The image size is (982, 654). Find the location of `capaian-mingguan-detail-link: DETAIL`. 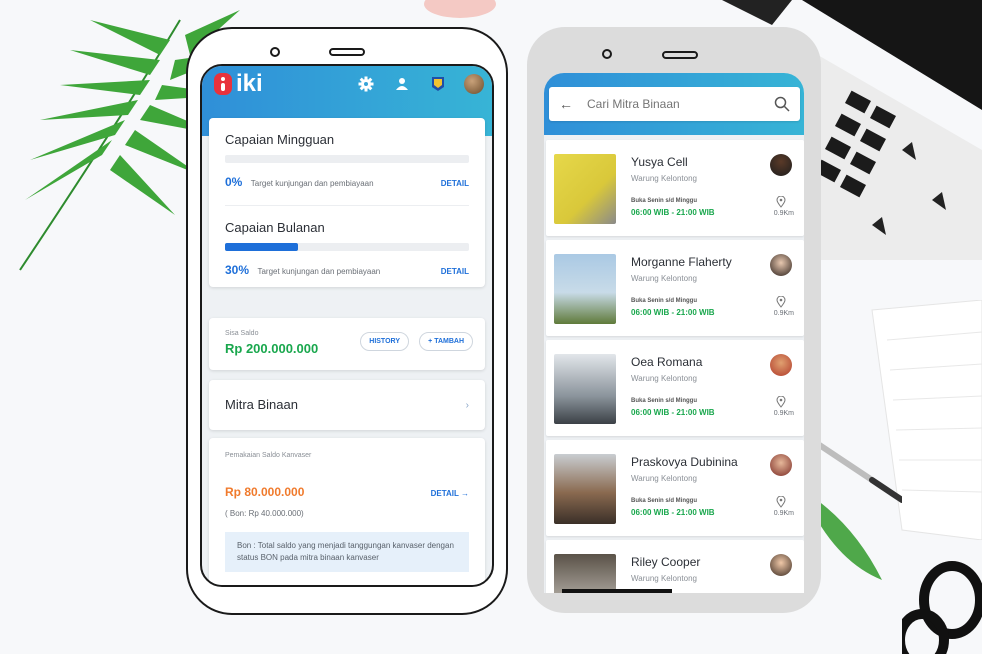

capaian-mingguan-detail-link: DETAIL is located at coordinates (455, 183).